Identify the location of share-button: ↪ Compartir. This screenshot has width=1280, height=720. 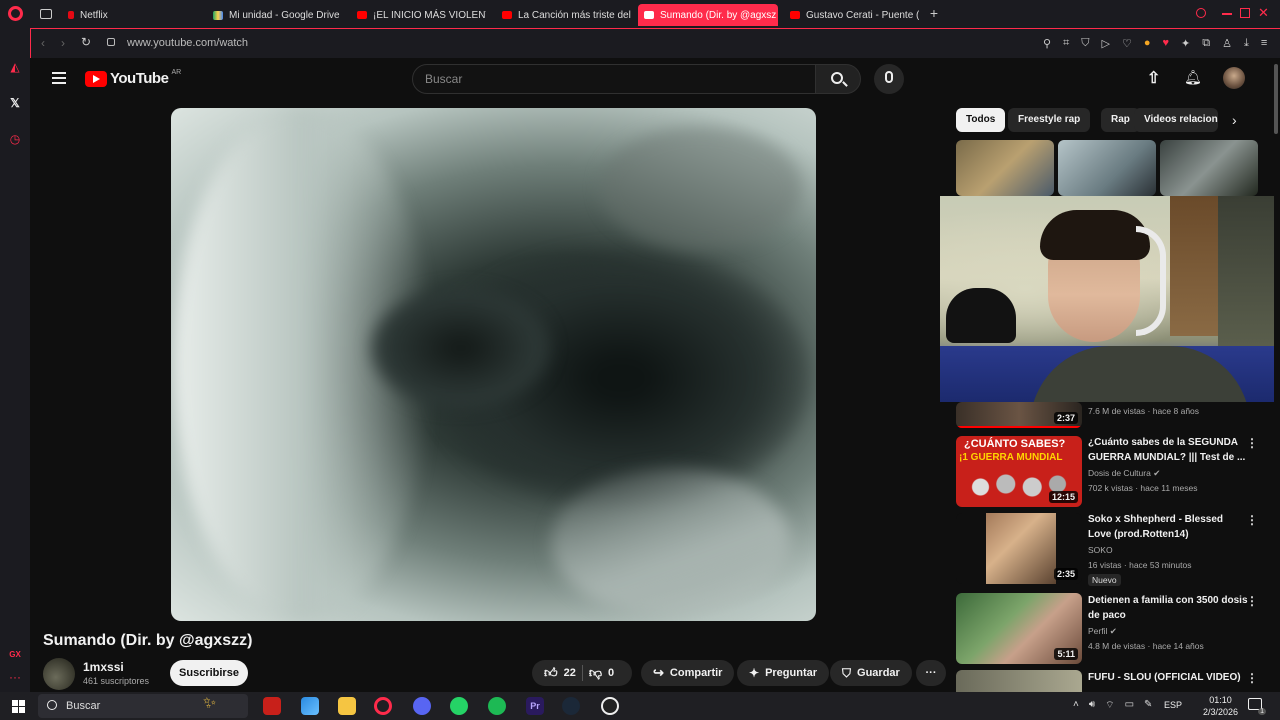
(688, 673).